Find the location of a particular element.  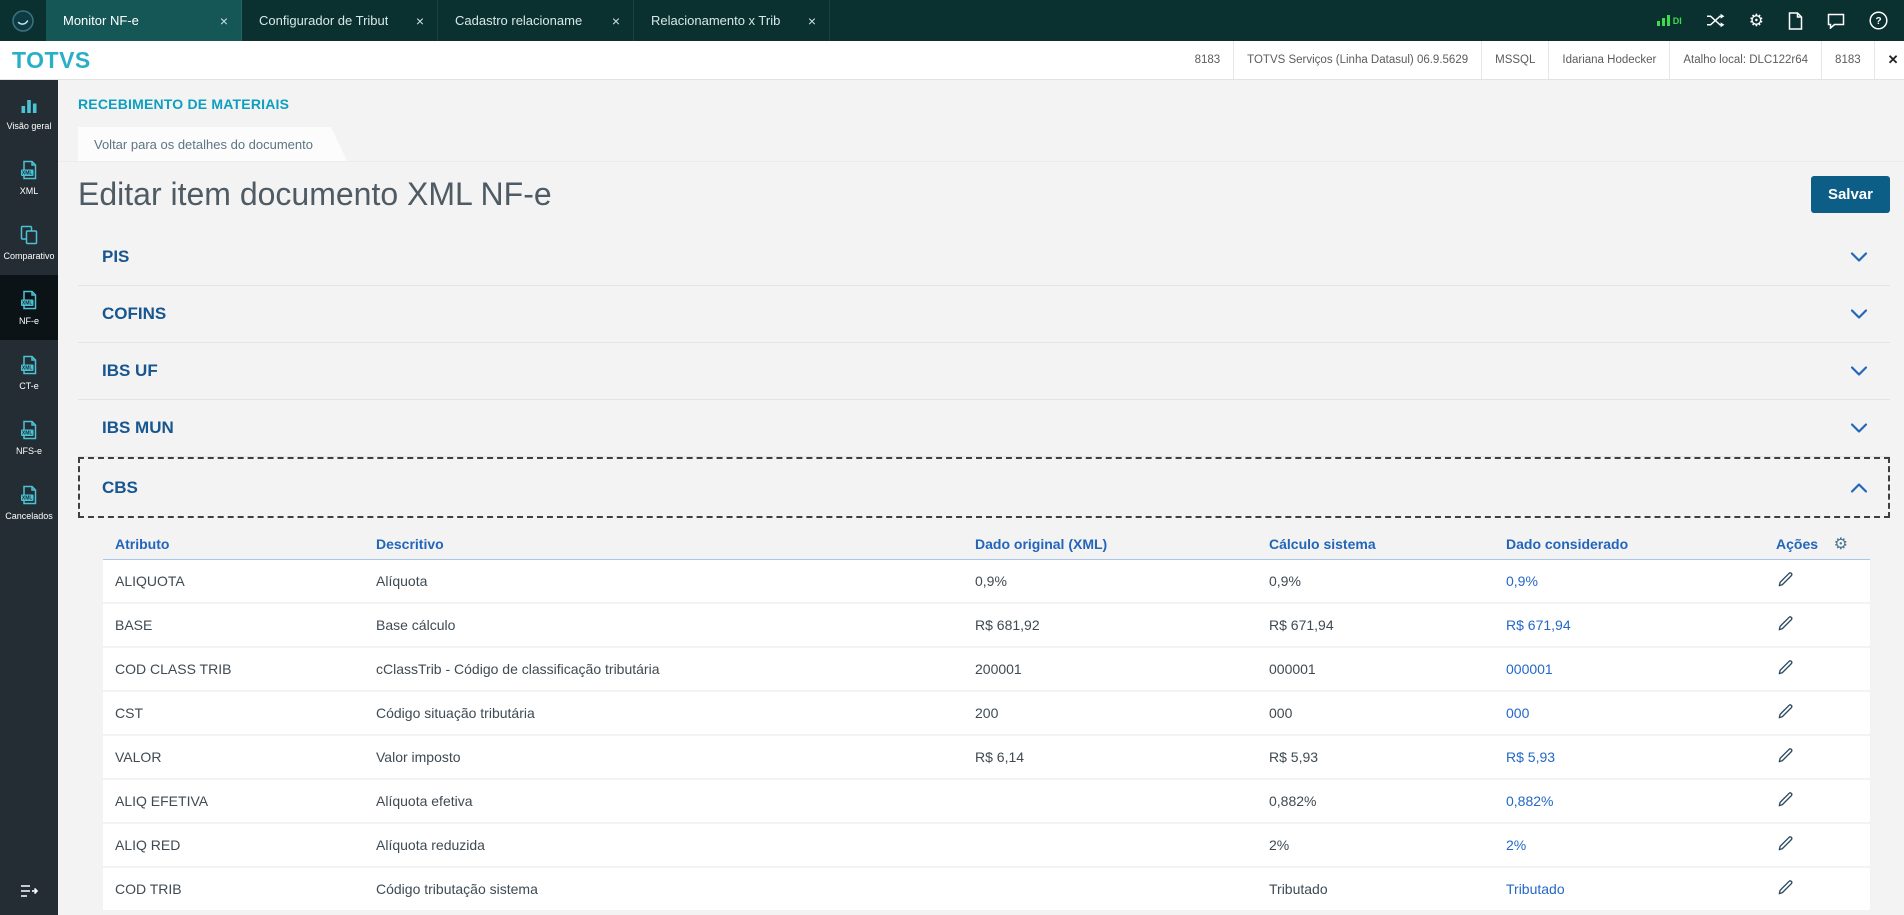

cell-dado-considerado-link: R$ 671,94 is located at coordinates (1629, 625).